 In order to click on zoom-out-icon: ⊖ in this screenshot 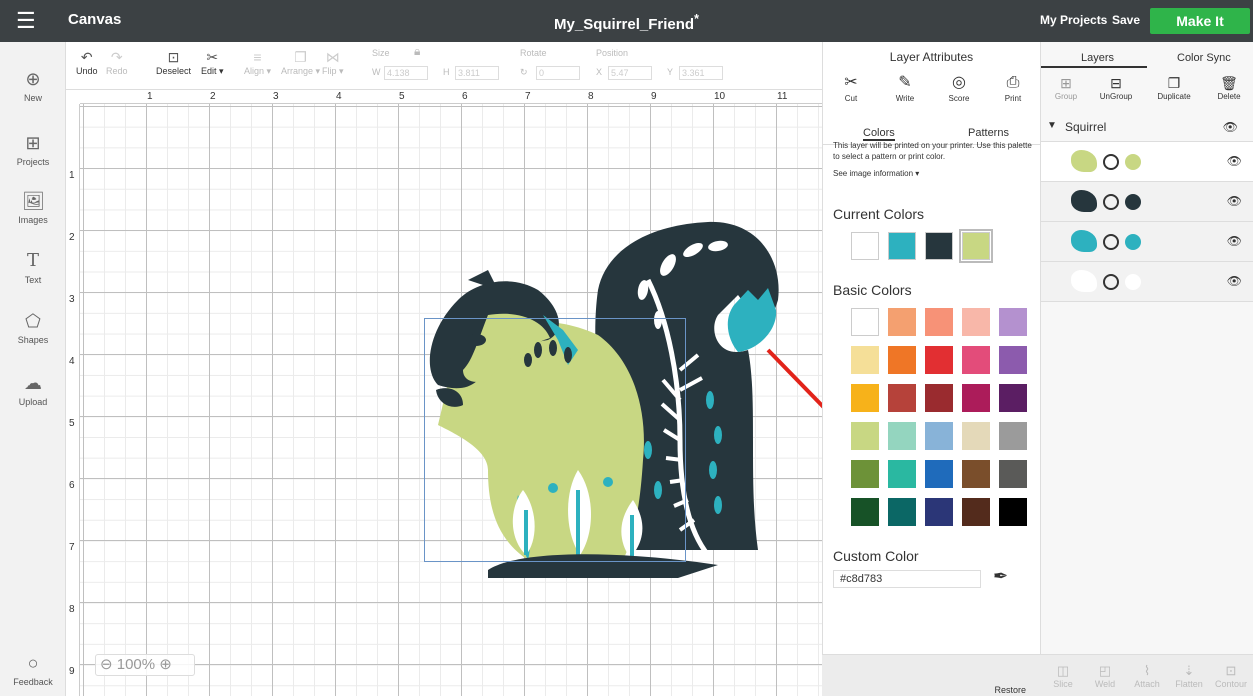, I will do `click(106, 664)`.